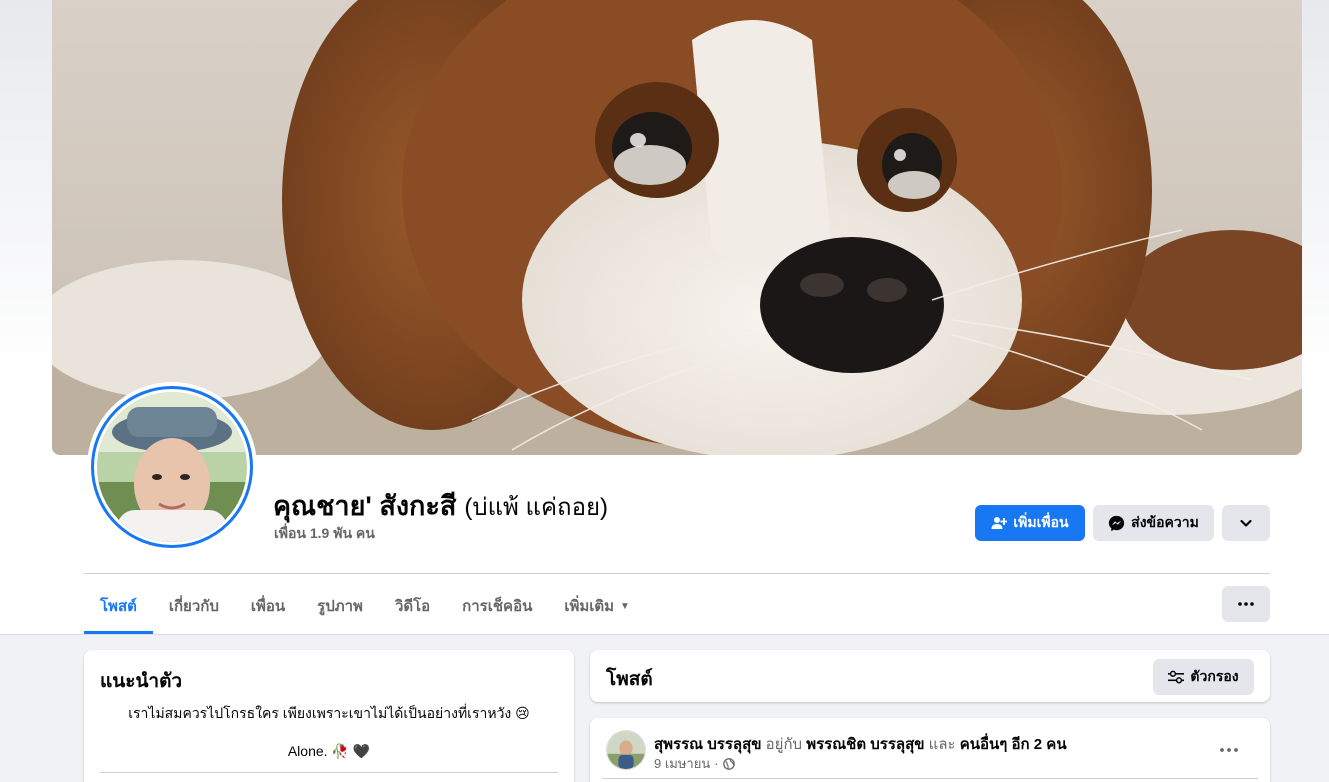  What do you see at coordinates (1165, 522) in the screenshot?
I see `message-label: ส่งข้อความ` at bounding box center [1165, 522].